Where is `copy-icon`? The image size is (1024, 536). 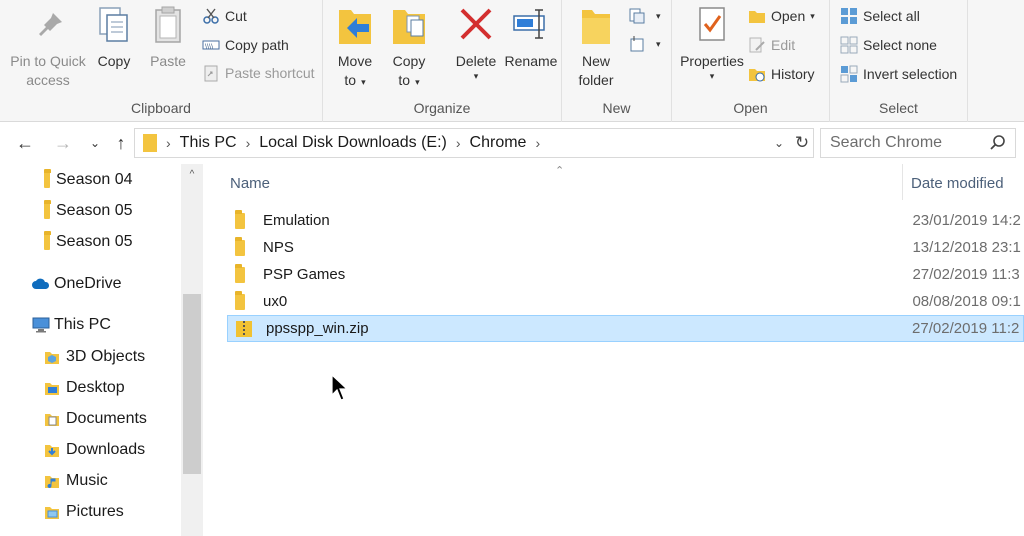
copy-icon is located at coordinates (114, 26).